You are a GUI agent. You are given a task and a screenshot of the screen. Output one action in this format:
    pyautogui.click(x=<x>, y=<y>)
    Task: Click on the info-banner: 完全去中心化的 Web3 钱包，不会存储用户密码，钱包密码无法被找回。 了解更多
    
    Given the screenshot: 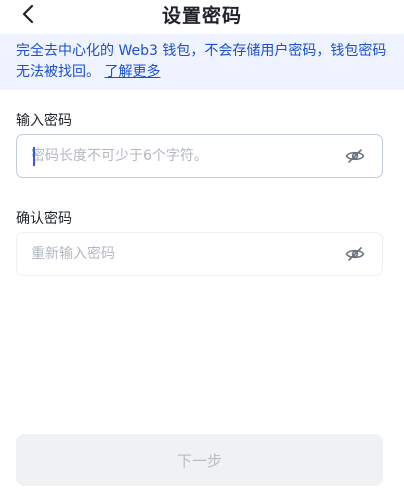 What is the action you would take?
    pyautogui.click(x=202, y=62)
    